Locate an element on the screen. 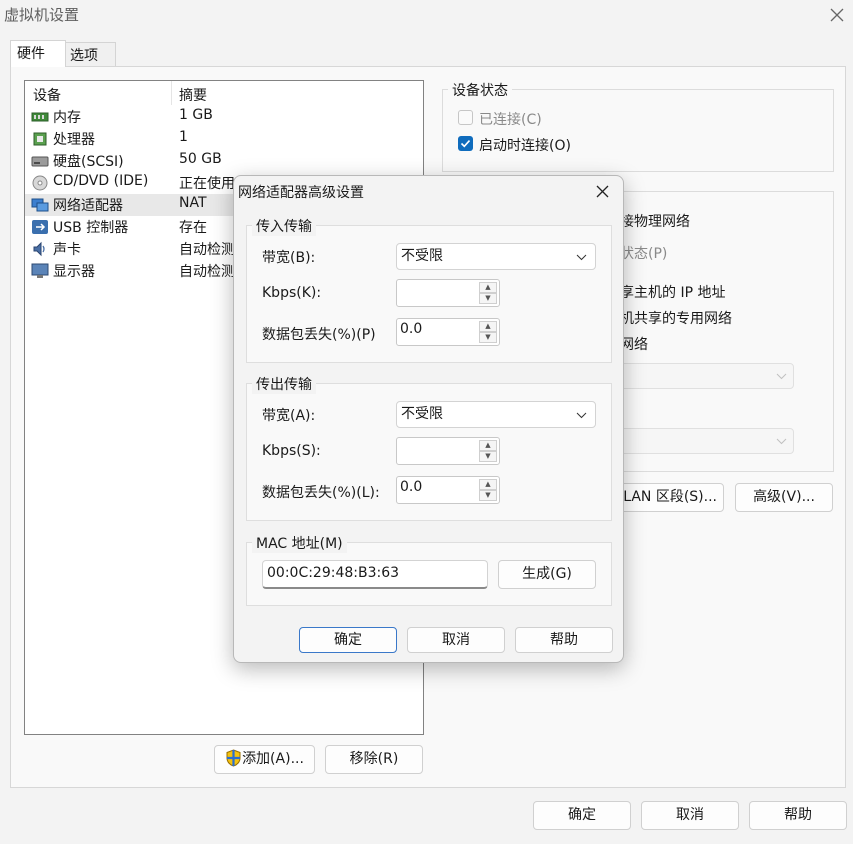  outgoing-bandwidth-select: 不受限 is located at coordinates (496, 414).